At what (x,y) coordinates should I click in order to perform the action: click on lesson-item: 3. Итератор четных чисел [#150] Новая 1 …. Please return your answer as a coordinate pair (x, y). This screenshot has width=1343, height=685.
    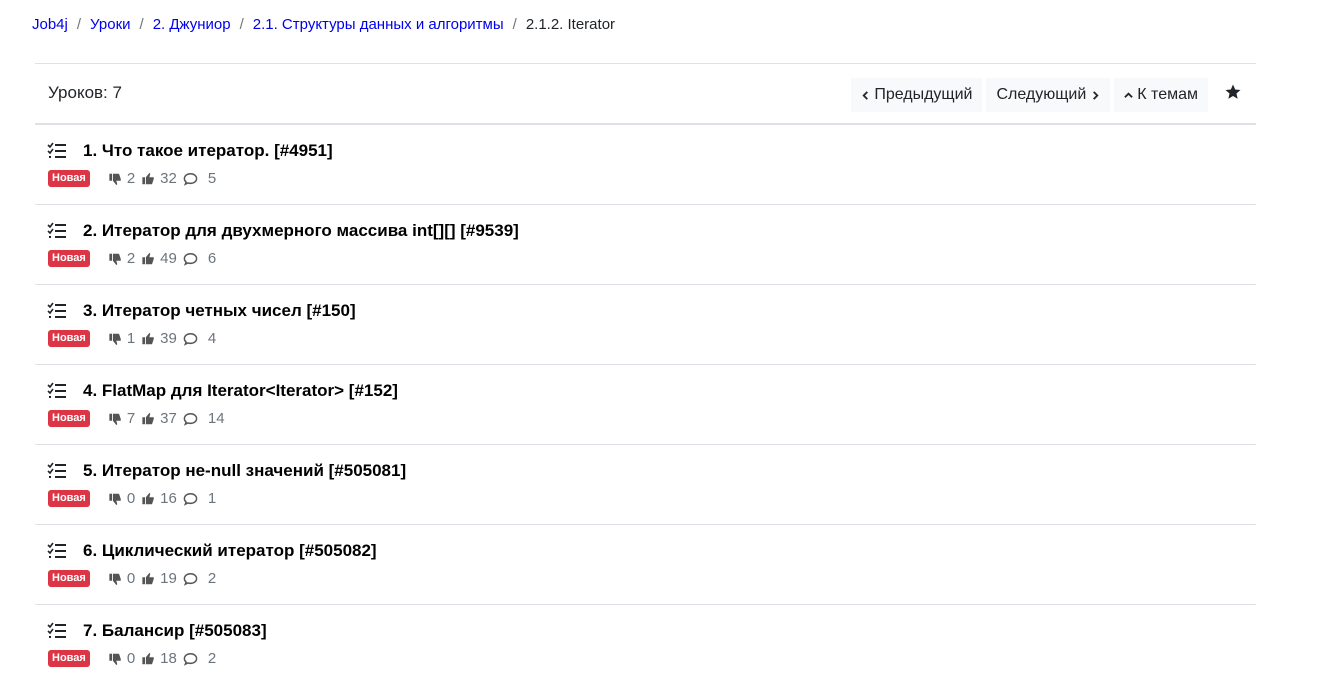
    Looking at the image, I should click on (645, 325).